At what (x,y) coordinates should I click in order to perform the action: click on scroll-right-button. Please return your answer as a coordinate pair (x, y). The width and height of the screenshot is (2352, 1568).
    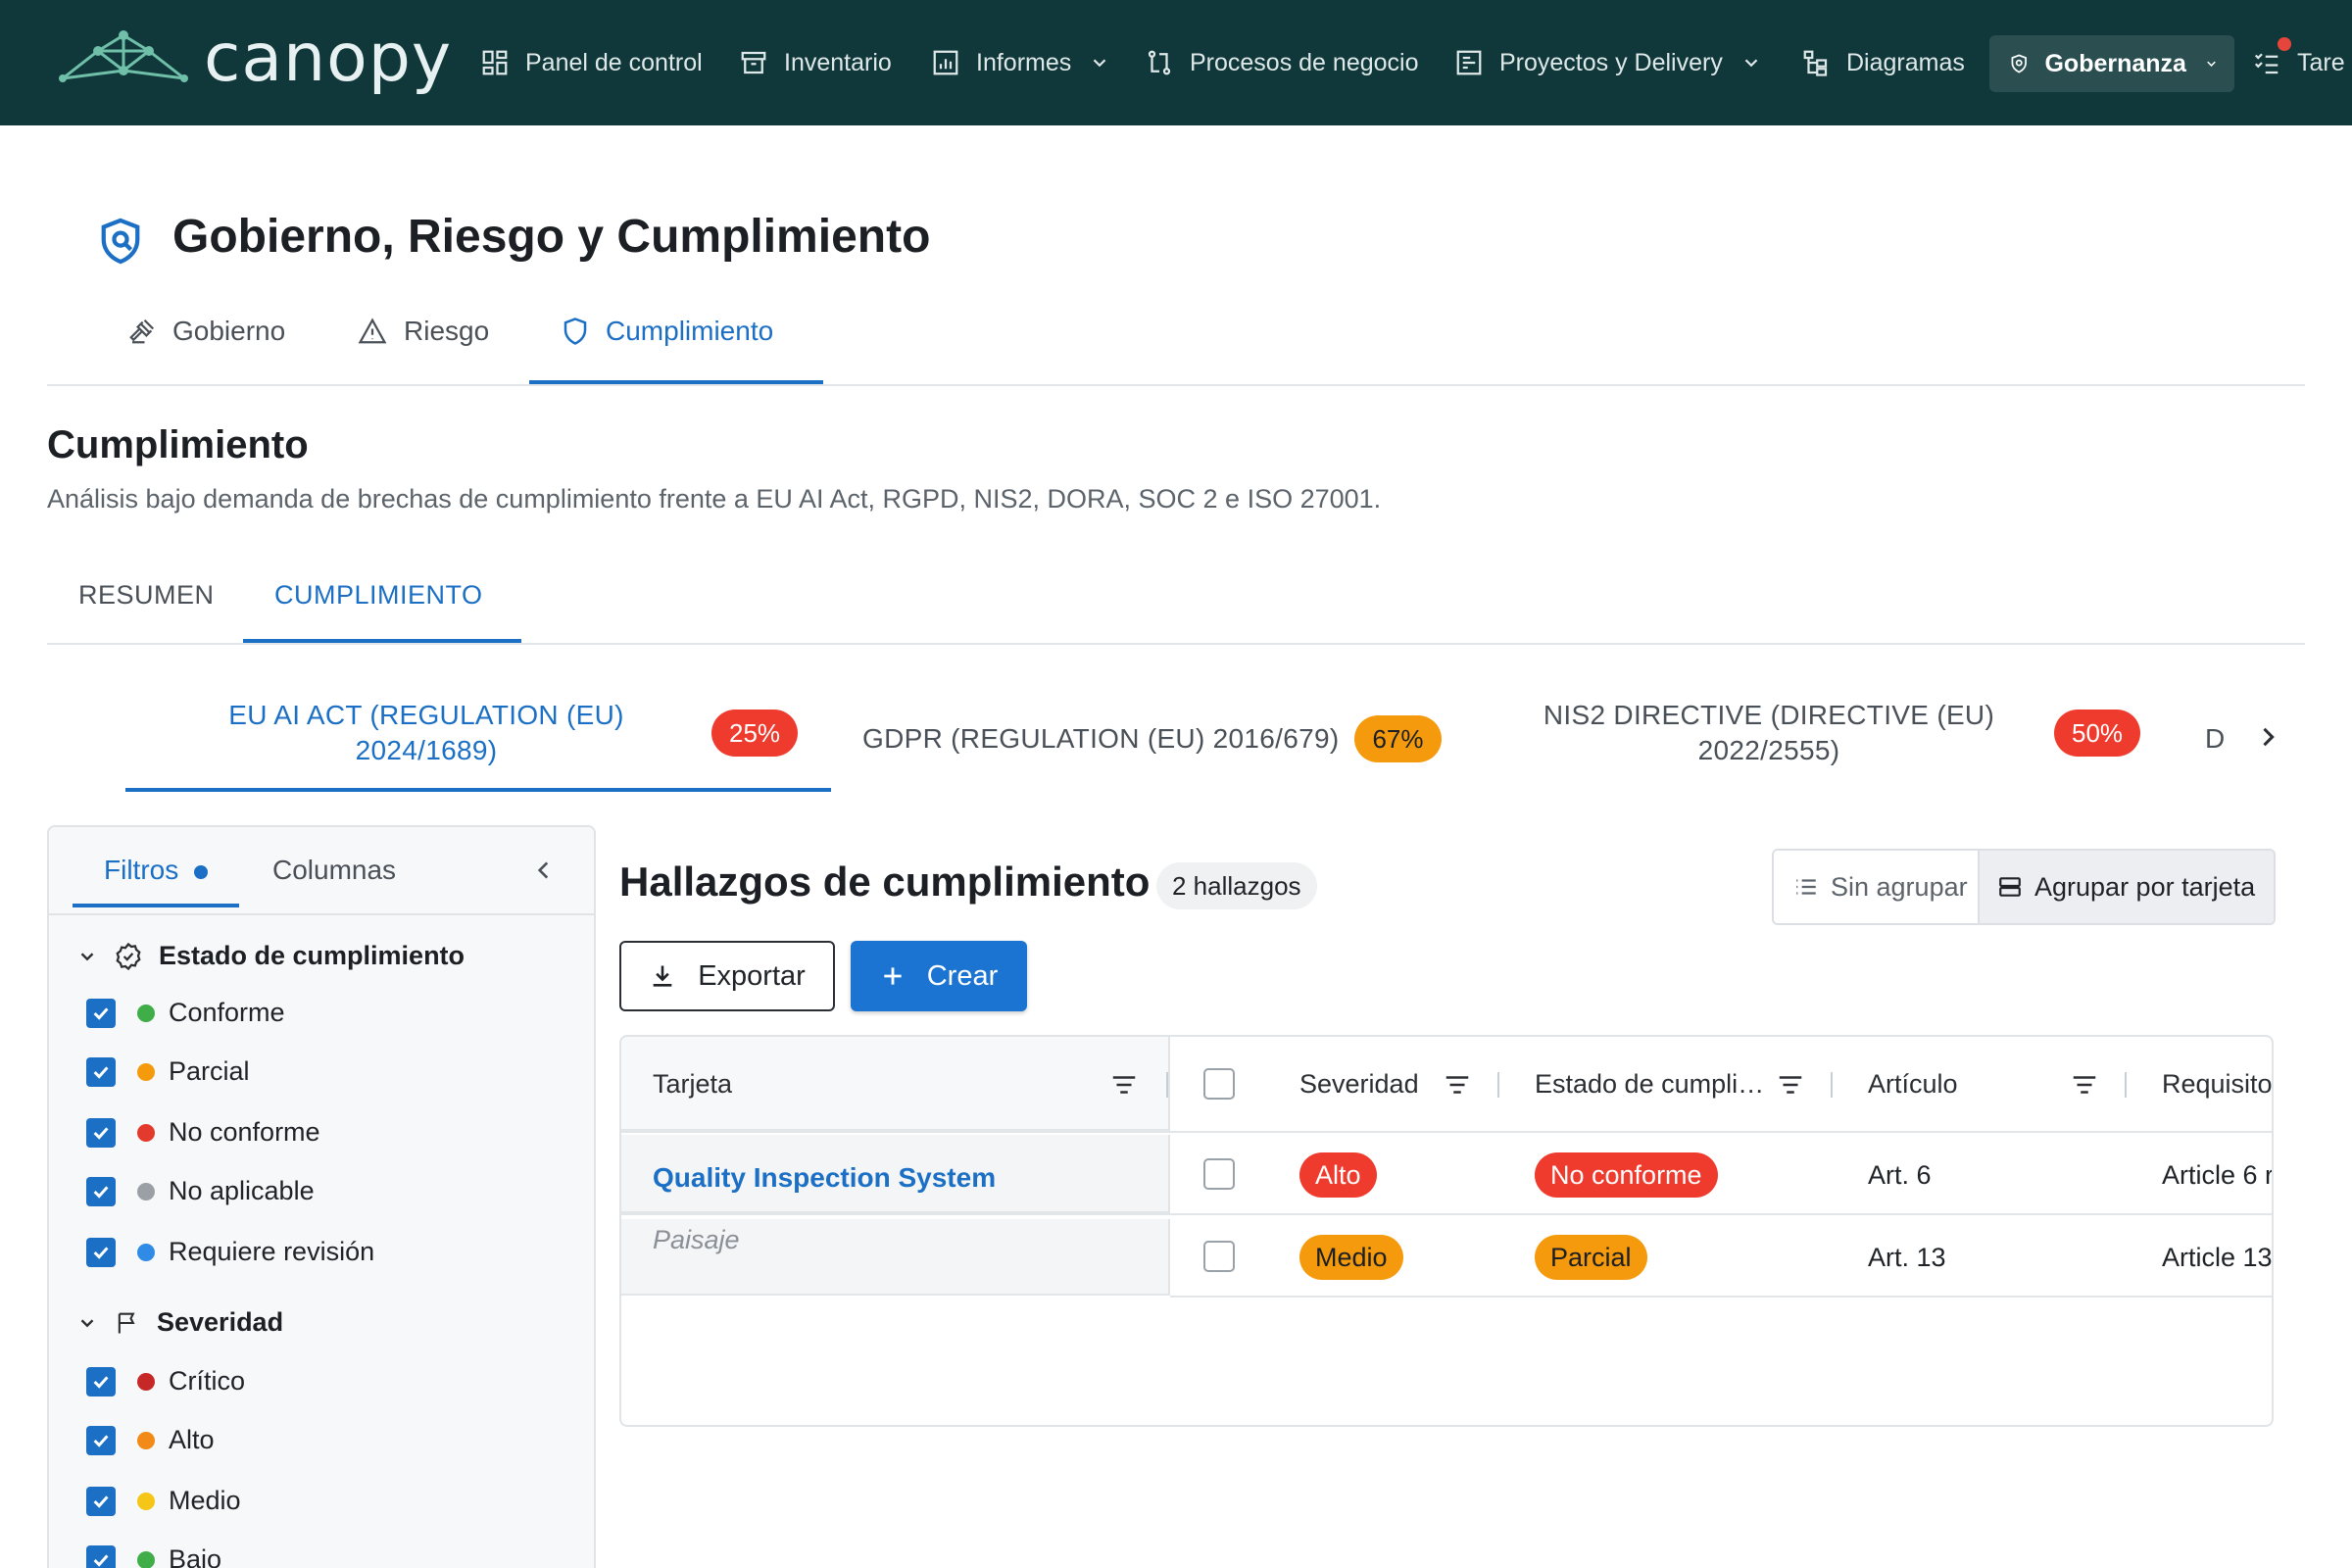
    Looking at the image, I should click on (2268, 737).